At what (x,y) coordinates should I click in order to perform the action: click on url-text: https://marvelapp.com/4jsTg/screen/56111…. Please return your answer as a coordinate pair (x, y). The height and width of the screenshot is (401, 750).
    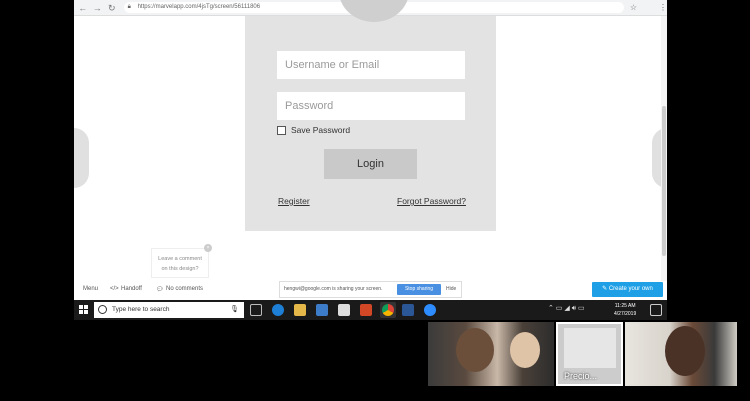
    Looking at the image, I should click on (199, 7).